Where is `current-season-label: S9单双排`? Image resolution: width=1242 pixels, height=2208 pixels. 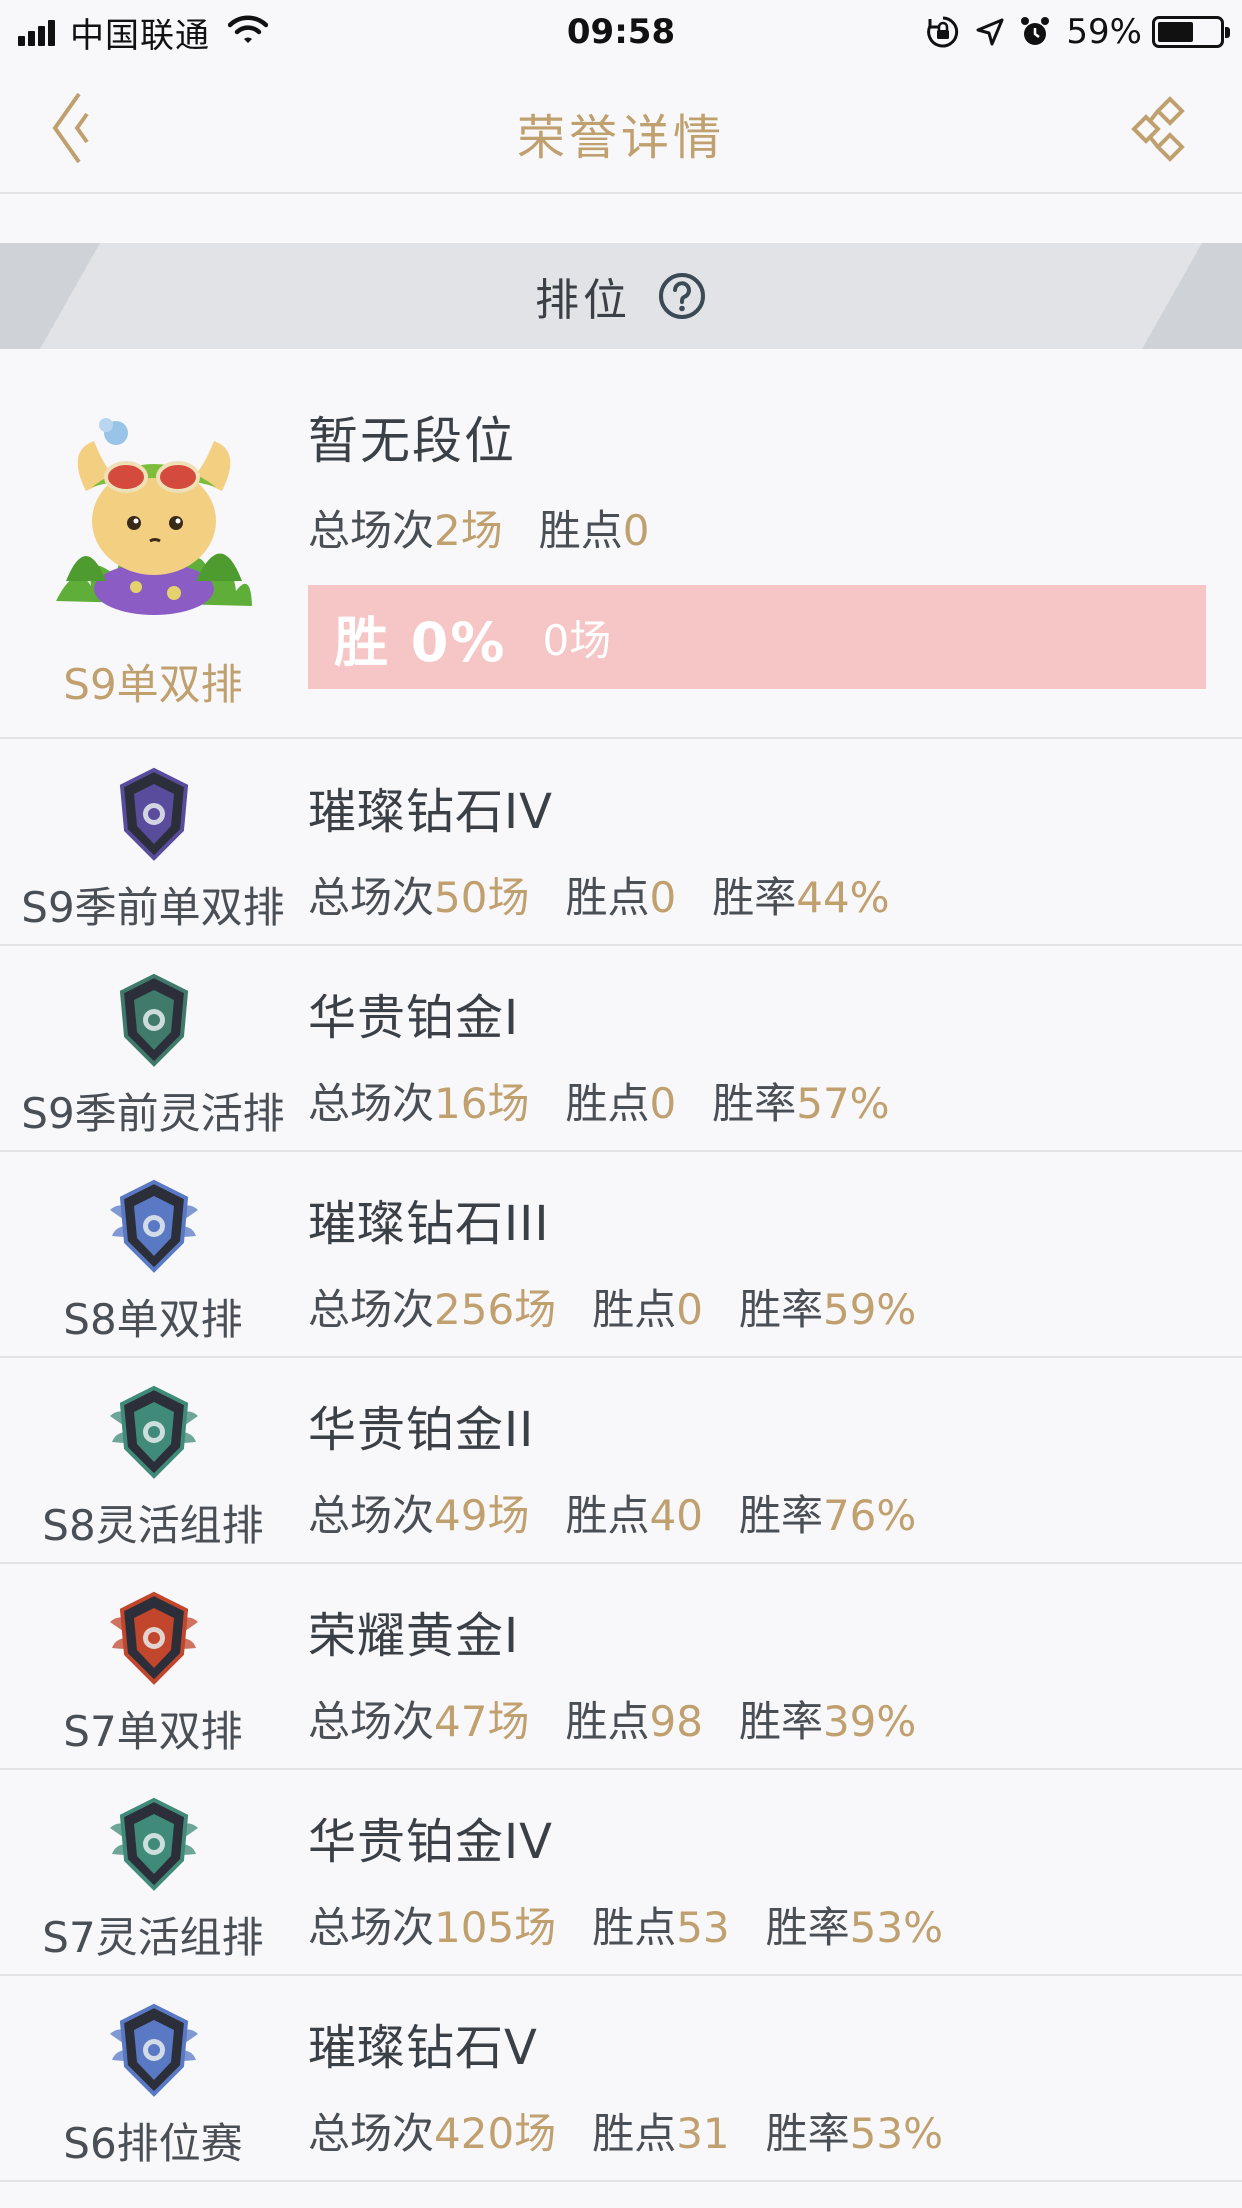 current-season-label: S9单双排 is located at coordinates (153, 684).